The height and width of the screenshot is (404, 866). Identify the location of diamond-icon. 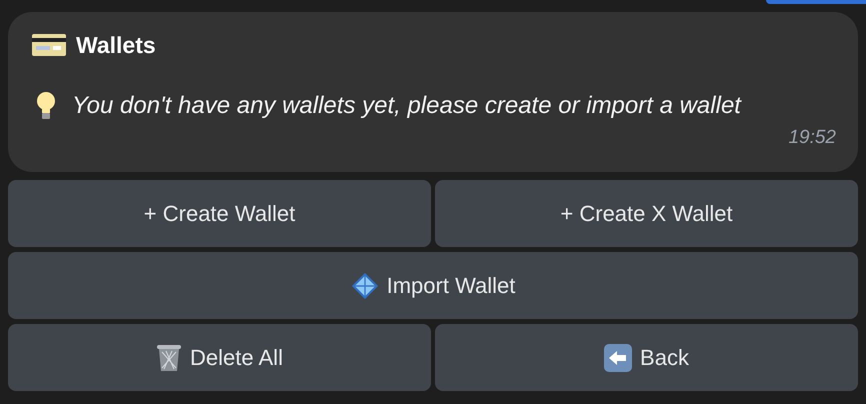
(364, 286).